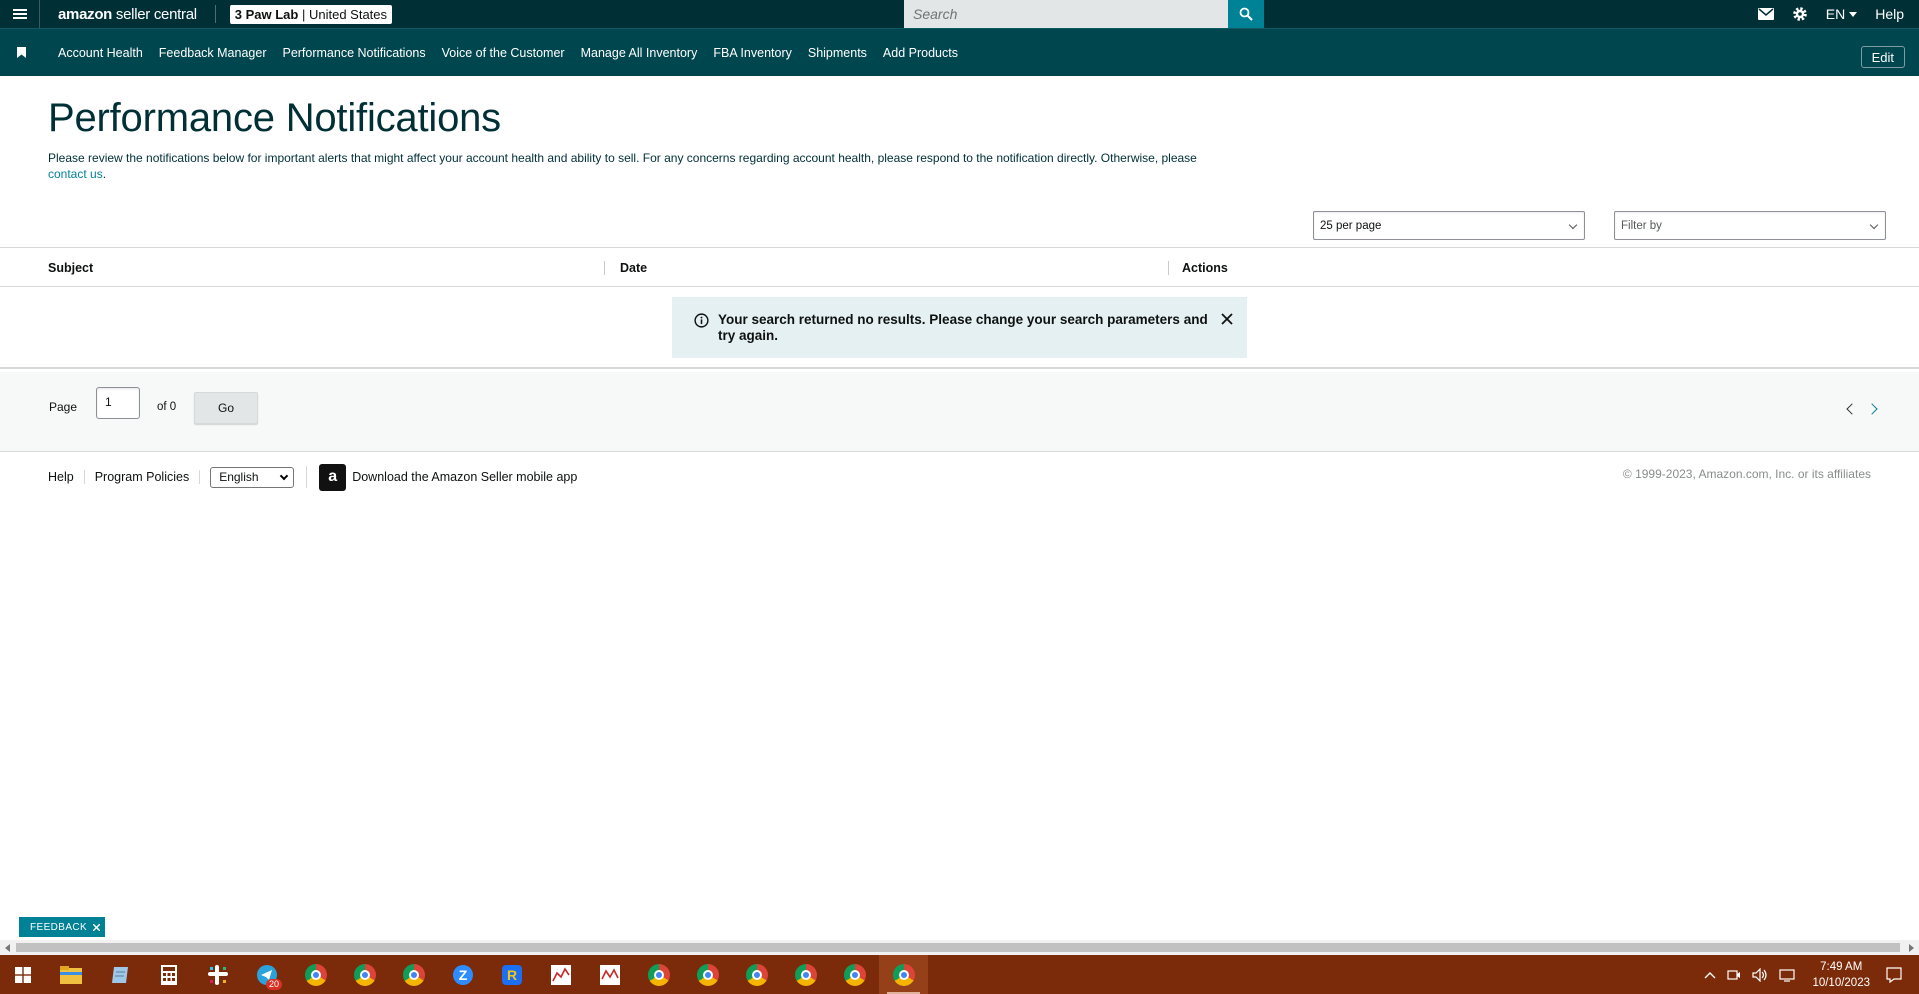  I want to click on pagination-bar: Page 1 of 0 Go, so click(959, 412).